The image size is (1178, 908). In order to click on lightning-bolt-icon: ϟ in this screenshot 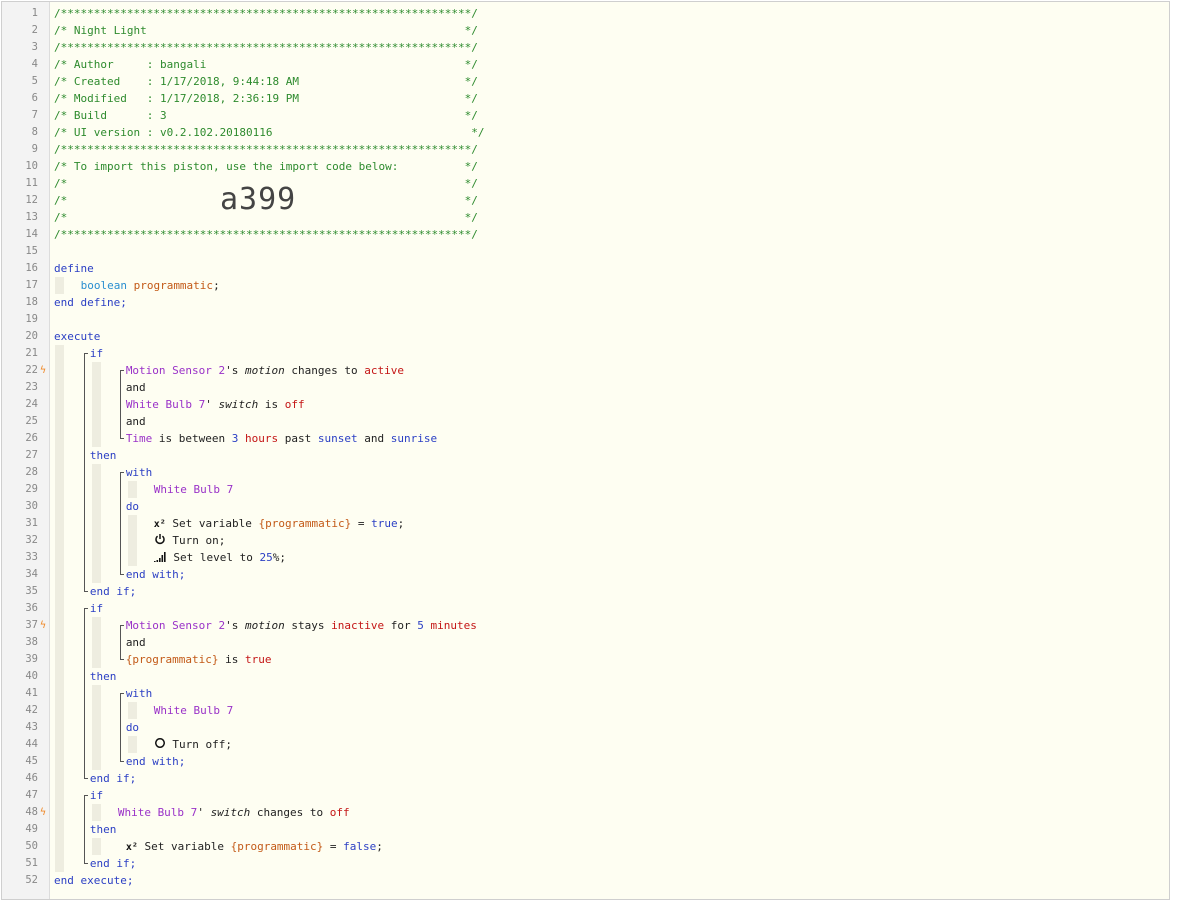, I will do `click(43, 812)`.